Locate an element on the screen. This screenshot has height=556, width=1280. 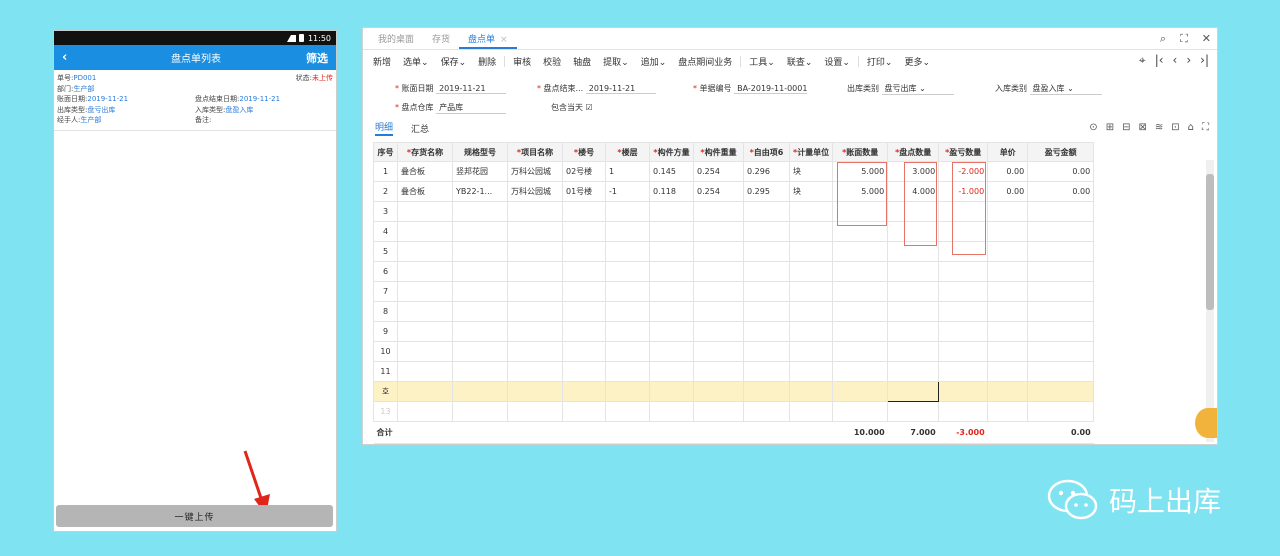
in-type-select: 盘盈入库 is located at coordinates (1065, 89).